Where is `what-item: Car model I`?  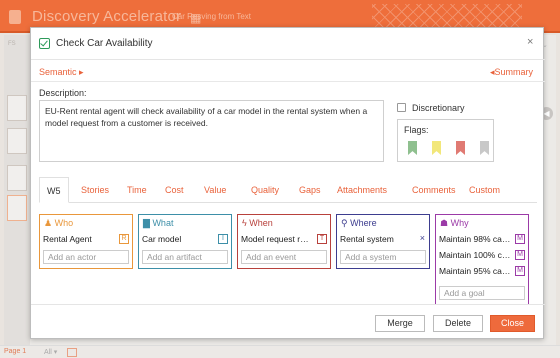 what-item: Car model I is located at coordinates (185, 240).